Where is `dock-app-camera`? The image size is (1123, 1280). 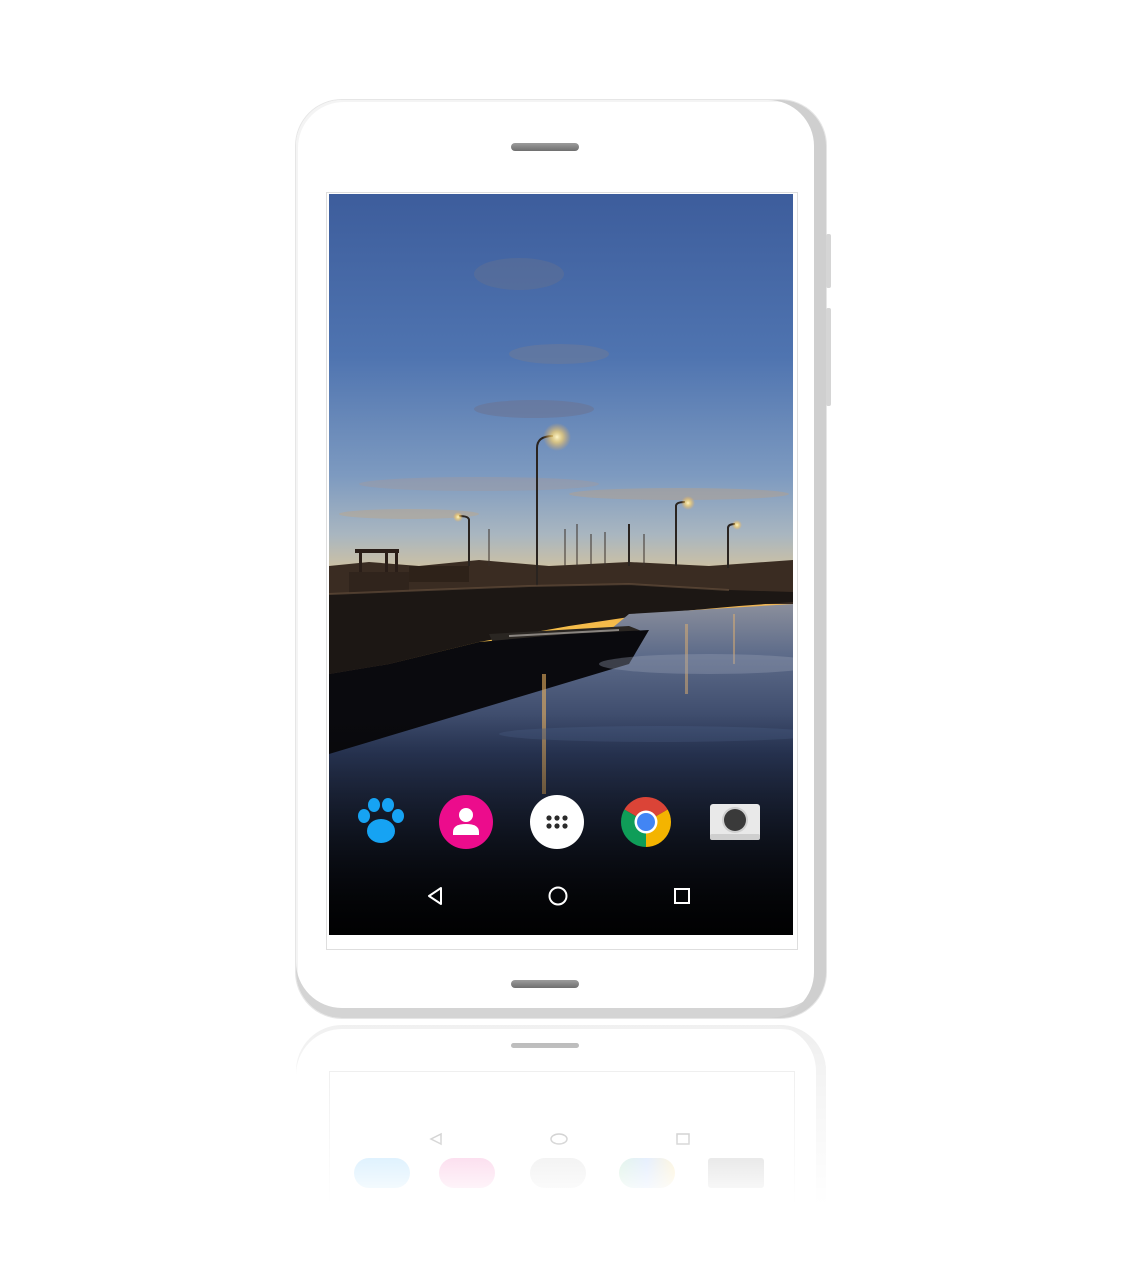 dock-app-camera is located at coordinates (735, 822).